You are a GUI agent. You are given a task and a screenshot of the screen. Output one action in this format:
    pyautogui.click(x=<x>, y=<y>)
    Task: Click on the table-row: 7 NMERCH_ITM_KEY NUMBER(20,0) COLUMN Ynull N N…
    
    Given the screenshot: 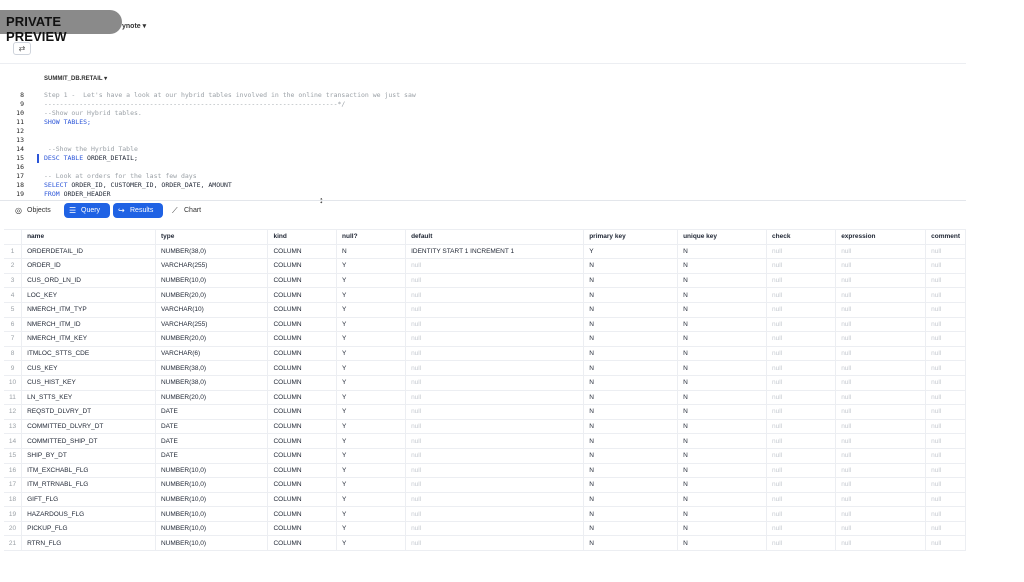 What is the action you would take?
    pyautogui.click(x=485, y=339)
    